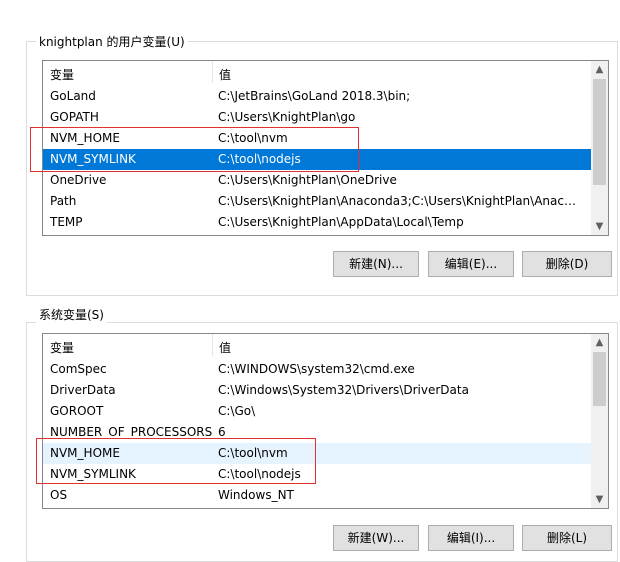 The height and width of the screenshot is (562, 620). Describe the element at coordinates (71, 314) in the screenshot. I see `system-variables-title: 系统变量(S)` at that location.